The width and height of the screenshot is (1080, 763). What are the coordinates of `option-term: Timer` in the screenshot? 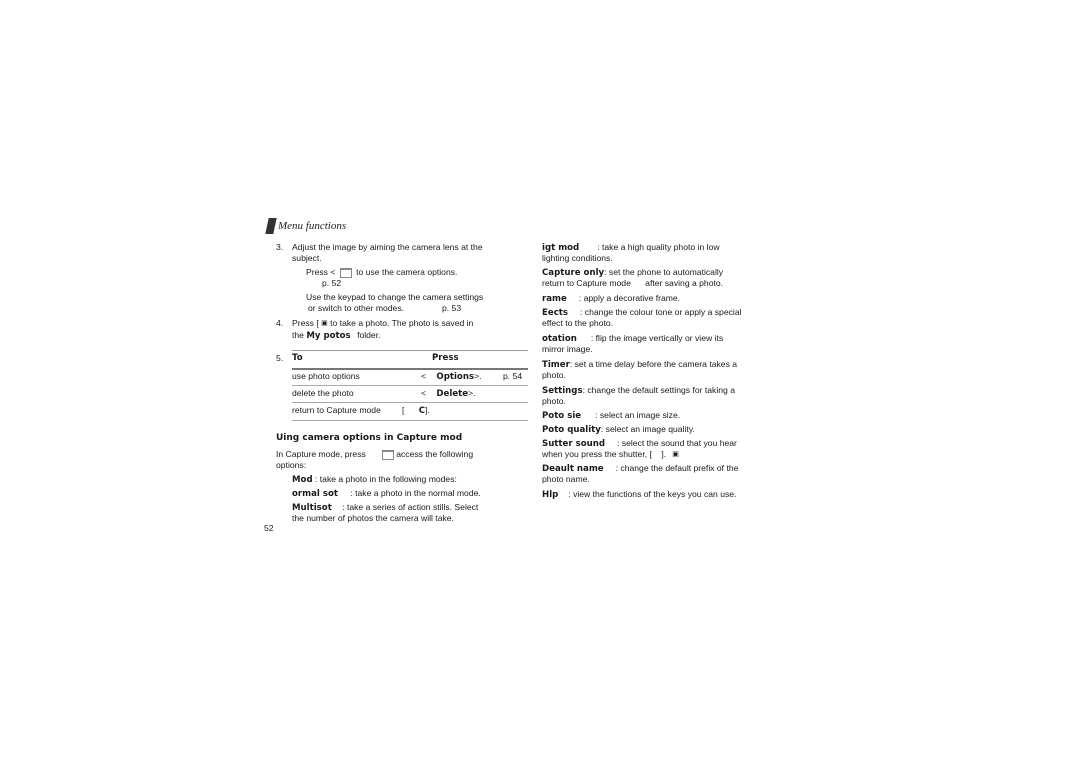 It's located at (556, 365).